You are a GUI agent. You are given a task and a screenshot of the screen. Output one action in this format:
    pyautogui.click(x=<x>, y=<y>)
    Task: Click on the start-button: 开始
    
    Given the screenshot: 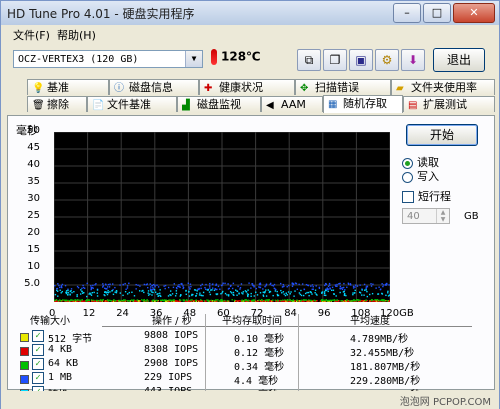 What is the action you would take?
    pyautogui.click(x=442, y=135)
    